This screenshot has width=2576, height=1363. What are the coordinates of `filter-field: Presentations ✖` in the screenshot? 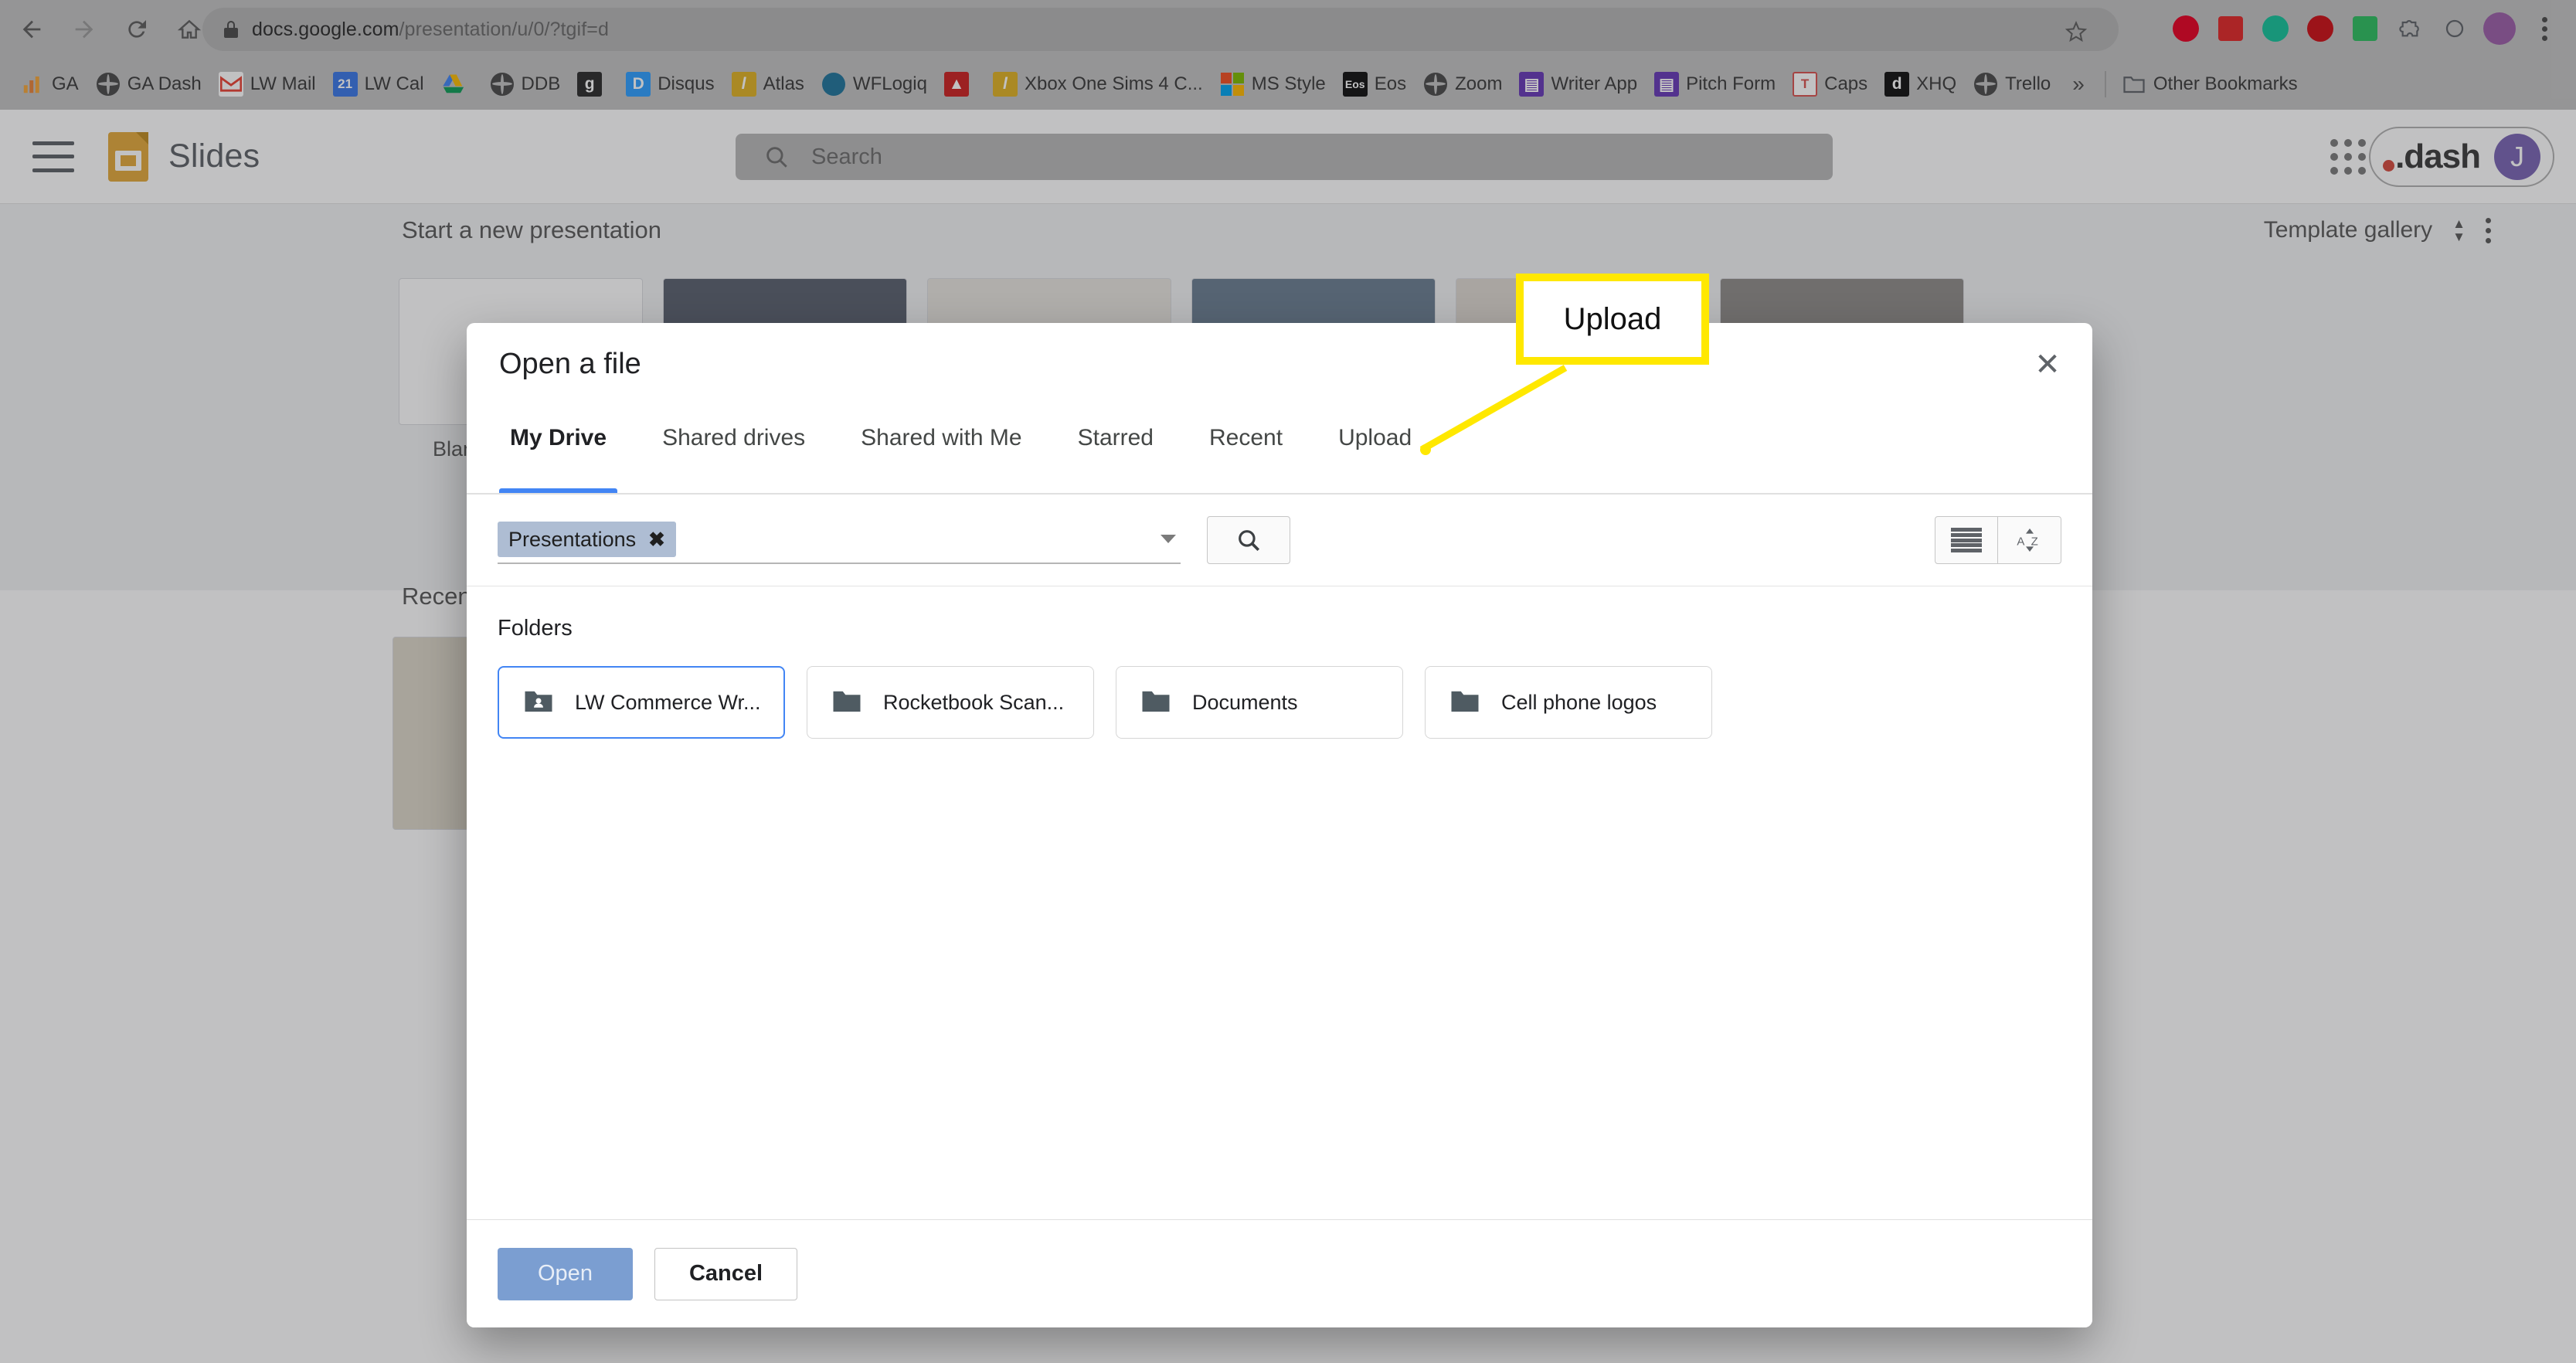 It's located at (839, 540).